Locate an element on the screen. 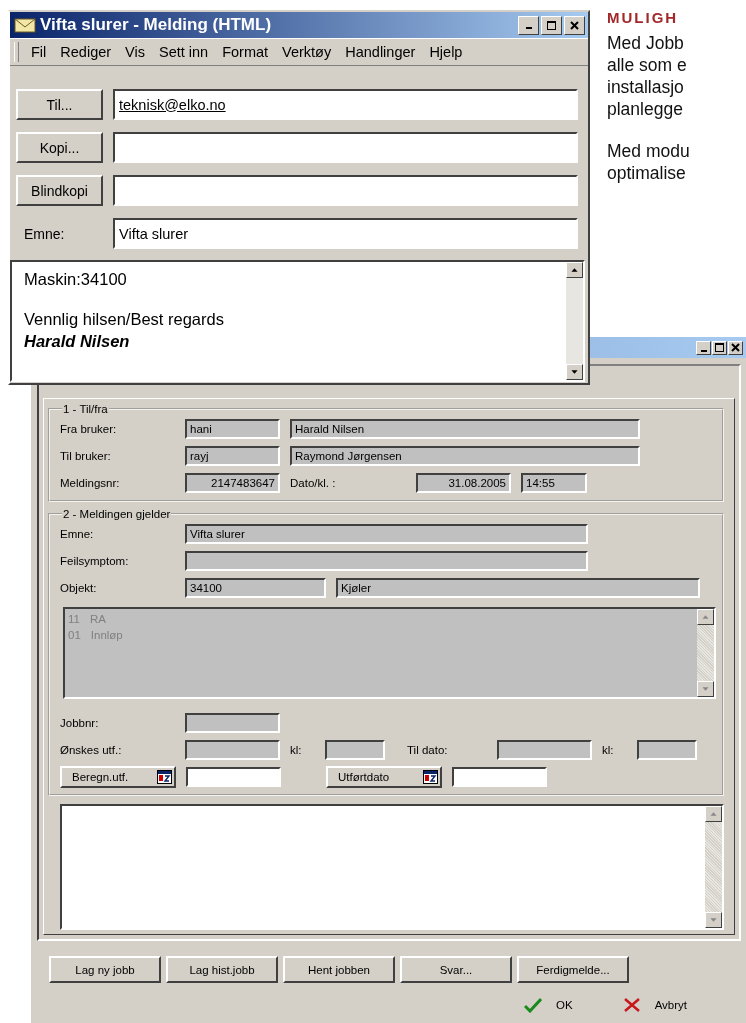 This screenshot has width=746, height=1023. field-label: Til bruker: is located at coordinates (86, 455).